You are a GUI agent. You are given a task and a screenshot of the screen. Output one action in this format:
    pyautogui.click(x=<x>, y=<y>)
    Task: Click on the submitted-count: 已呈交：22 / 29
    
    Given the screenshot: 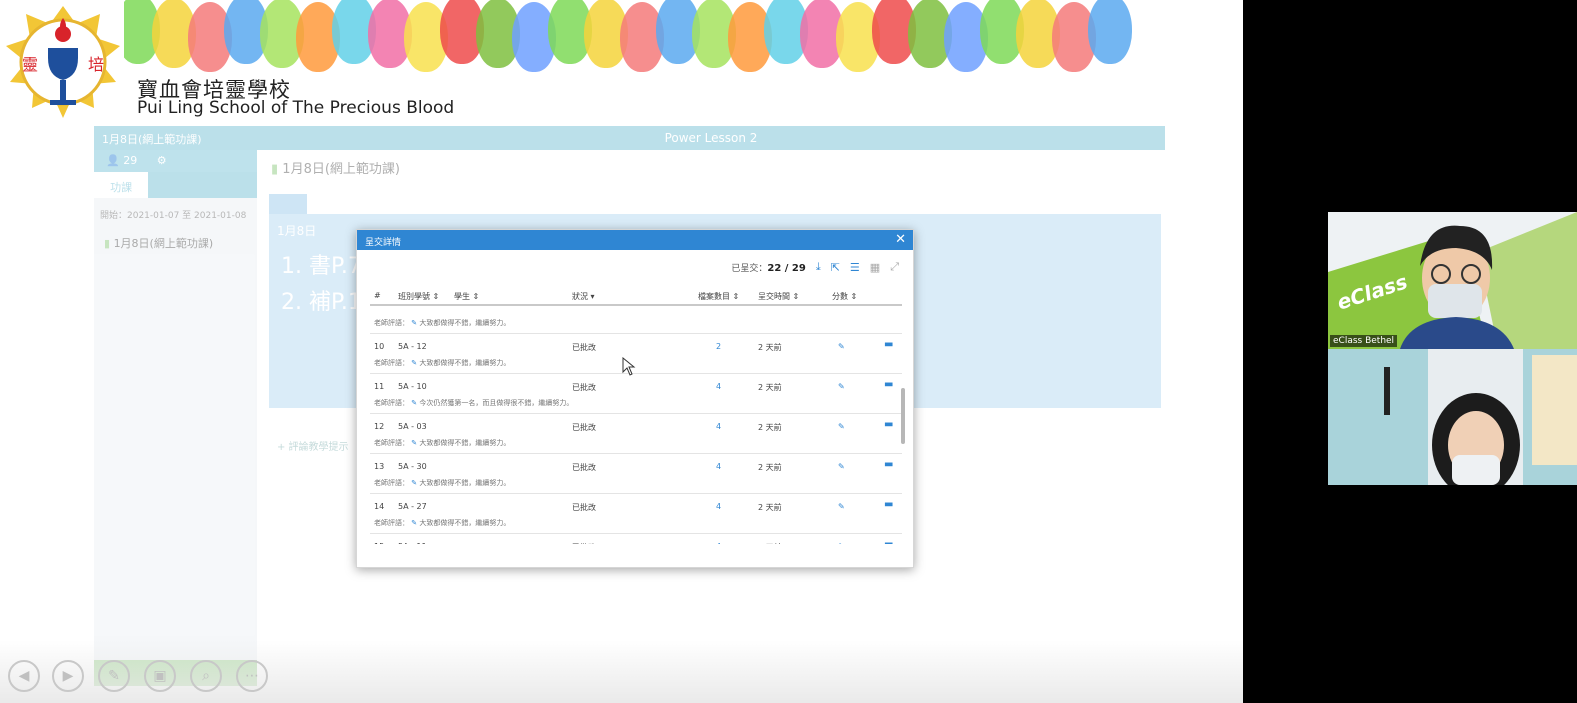 What is the action you would take?
    pyautogui.click(x=768, y=267)
    